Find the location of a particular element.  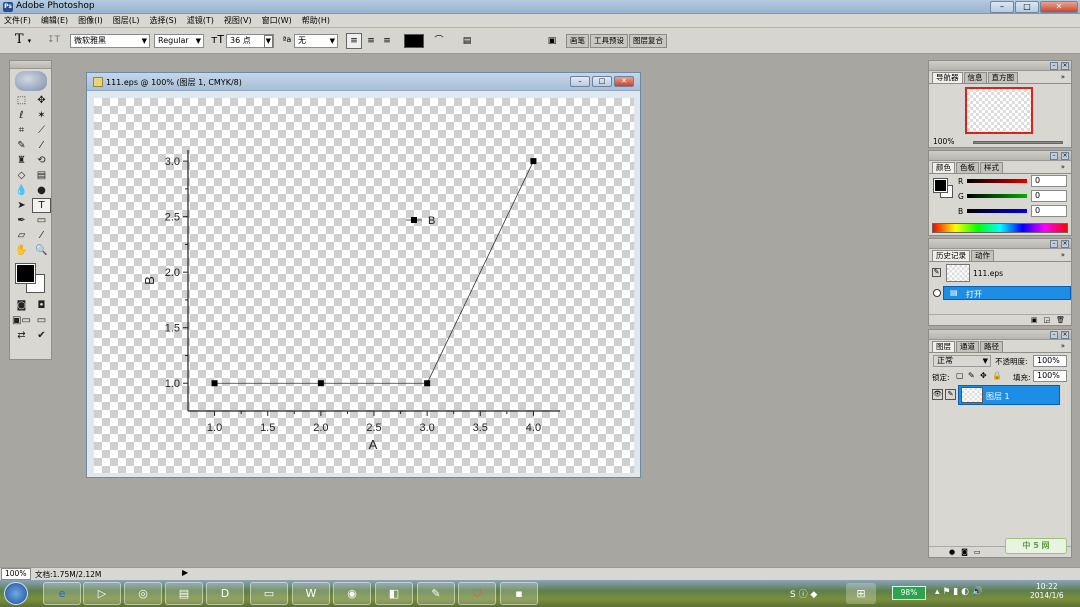

imageready-check-icon: ✔ is located at coordinates (41, 335).